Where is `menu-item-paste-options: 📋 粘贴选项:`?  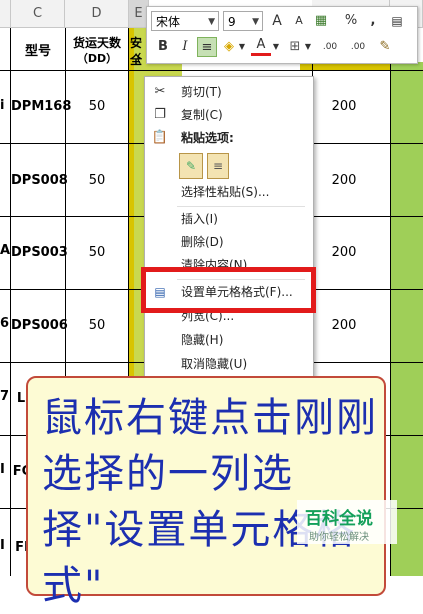
menu-item-paste-options: 📋 粘贴选项: is located at coordinates (228, 138).